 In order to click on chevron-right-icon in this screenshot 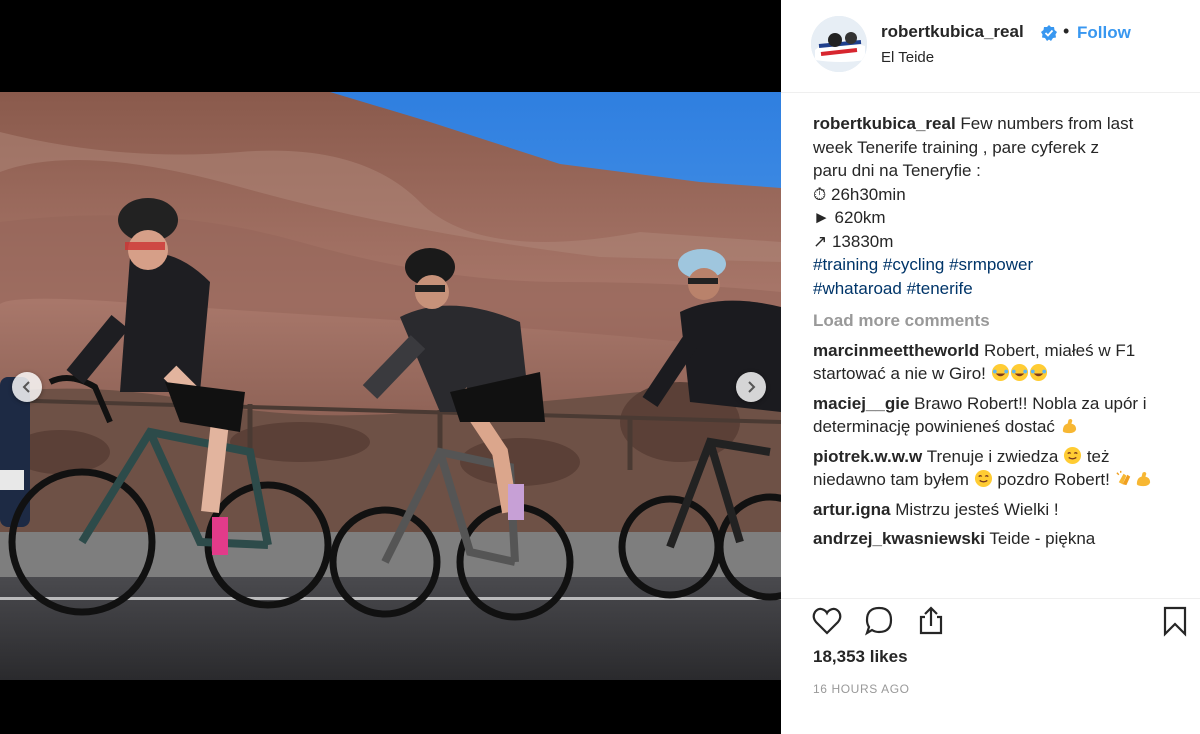, I will do `click(752, 387)`.